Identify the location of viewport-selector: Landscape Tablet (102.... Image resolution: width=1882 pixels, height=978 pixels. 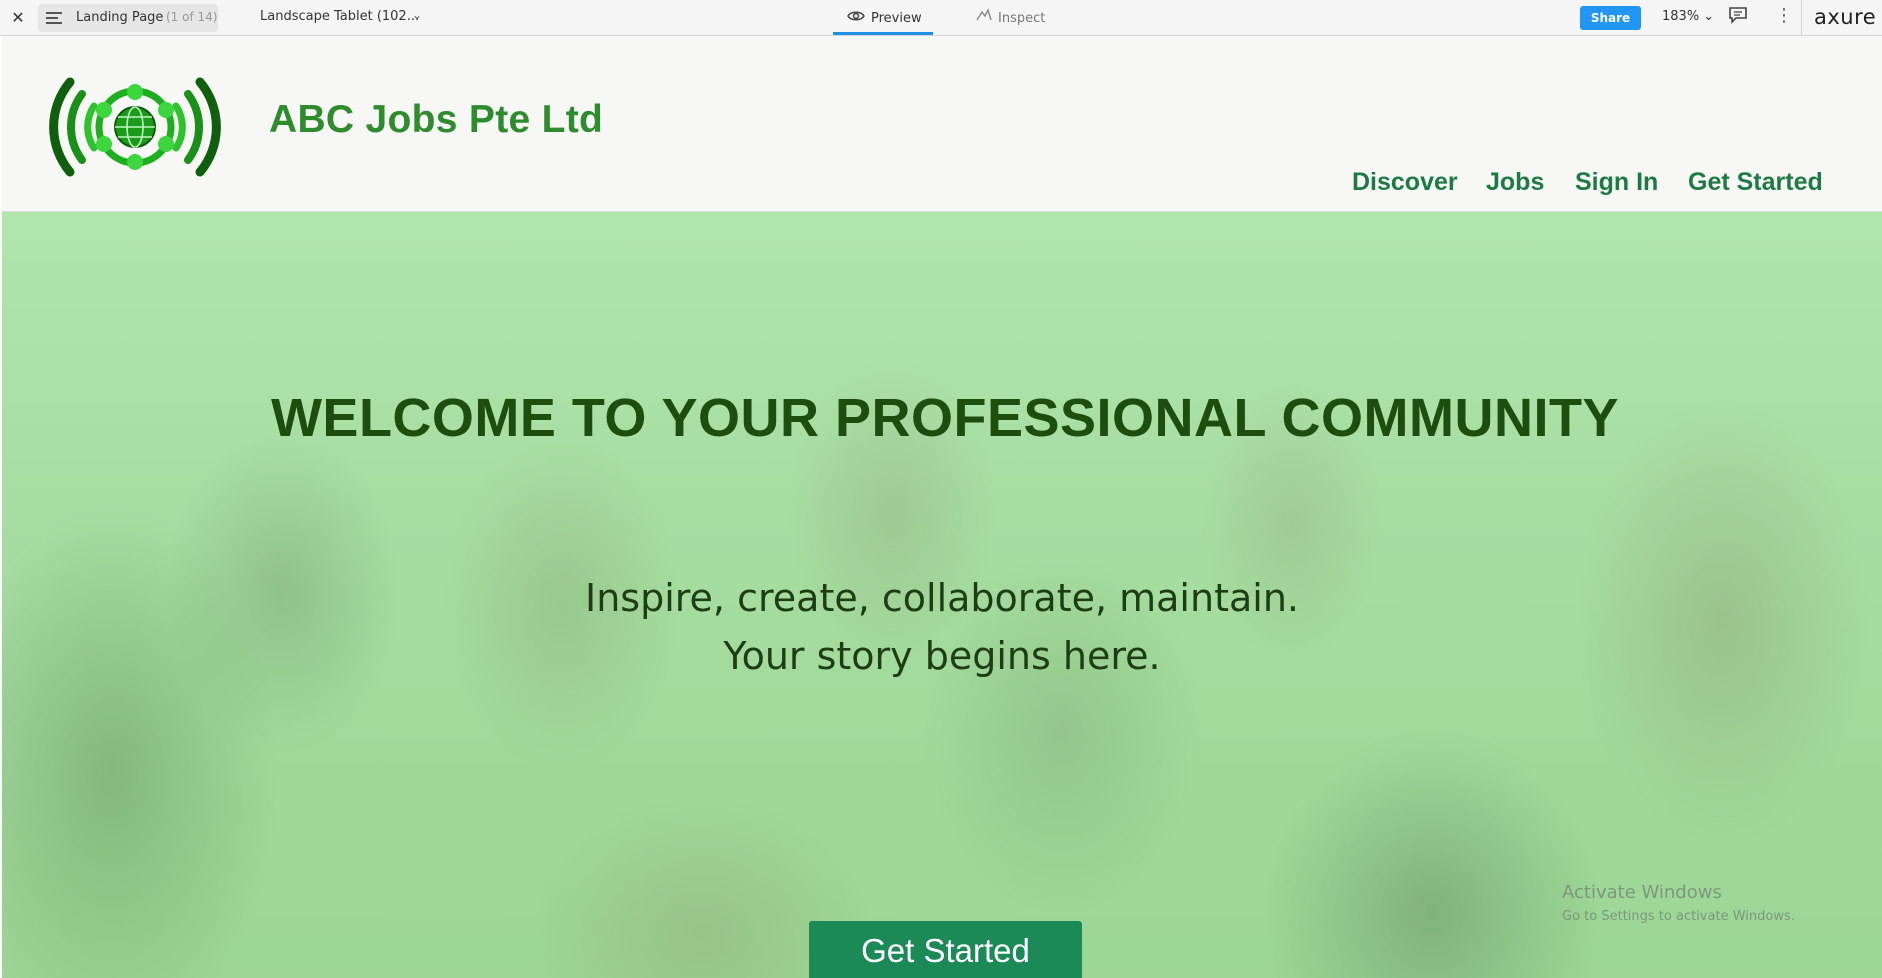
(339, 16).